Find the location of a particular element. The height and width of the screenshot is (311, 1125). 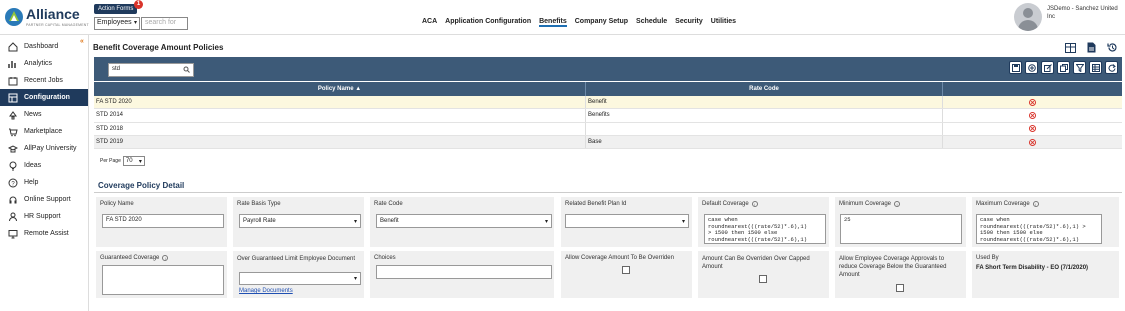

refresh-icon is located at coordinates (1111, 67).